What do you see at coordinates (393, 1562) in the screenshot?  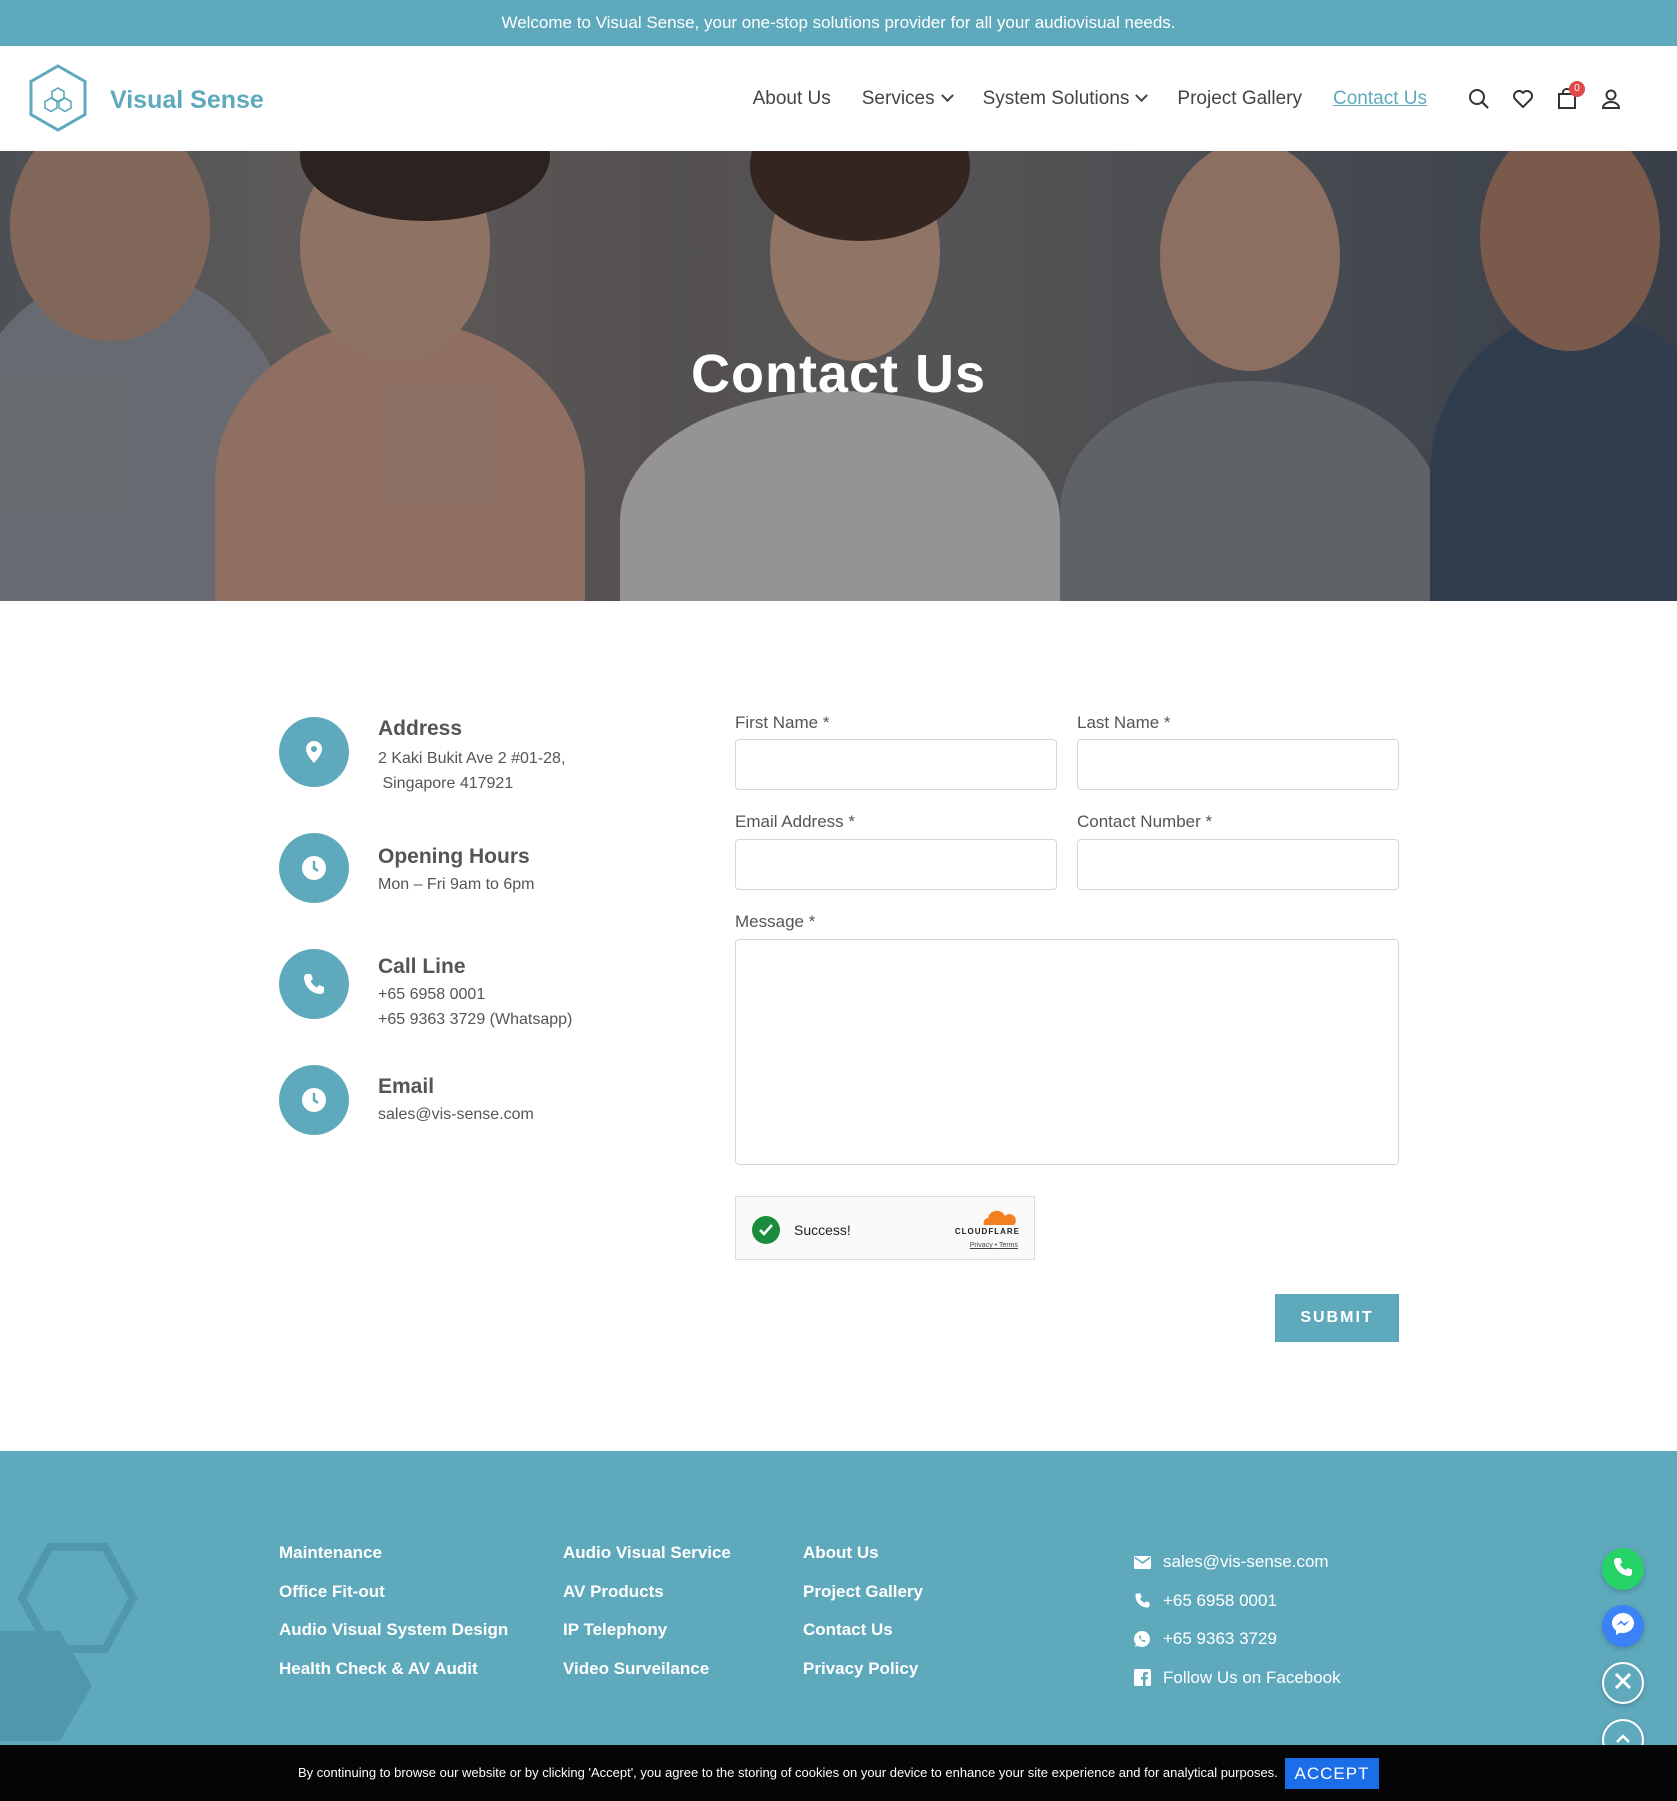 I see `footer-link-maintenance: Maintenance` at bounding box center [393, 1562].